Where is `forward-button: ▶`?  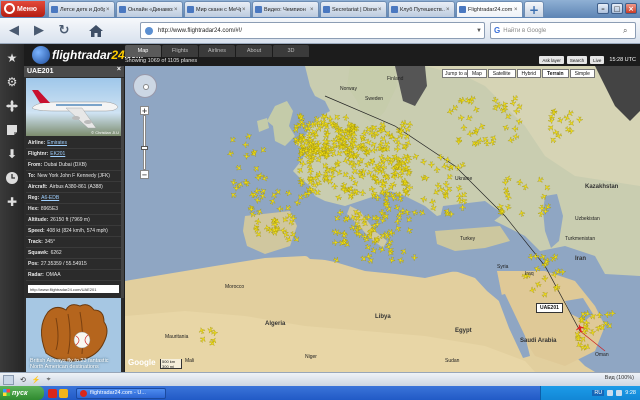 forward-button: ▶ is located at coordinates (39, 31).